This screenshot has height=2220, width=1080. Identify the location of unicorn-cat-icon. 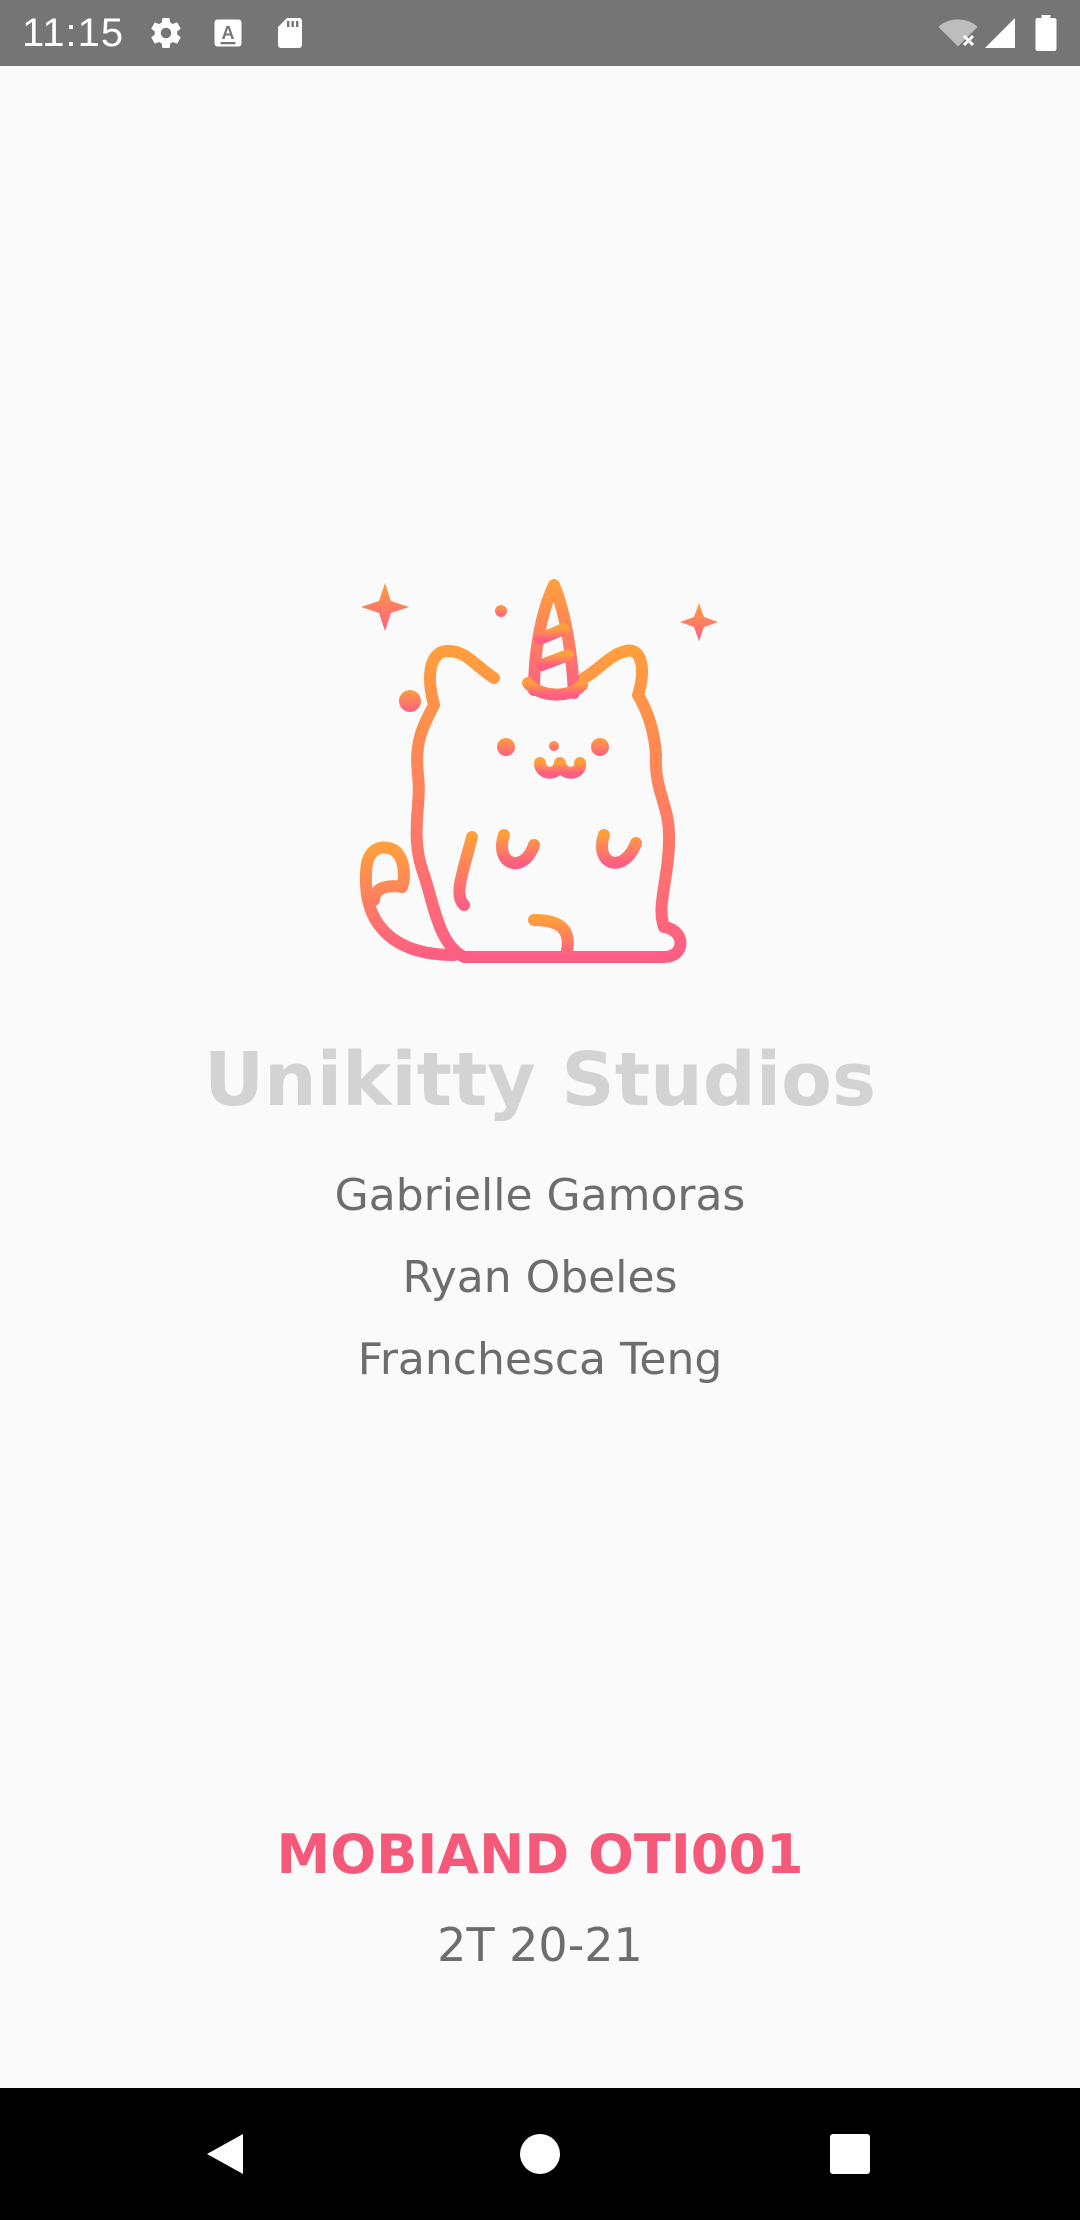
(540, 773).